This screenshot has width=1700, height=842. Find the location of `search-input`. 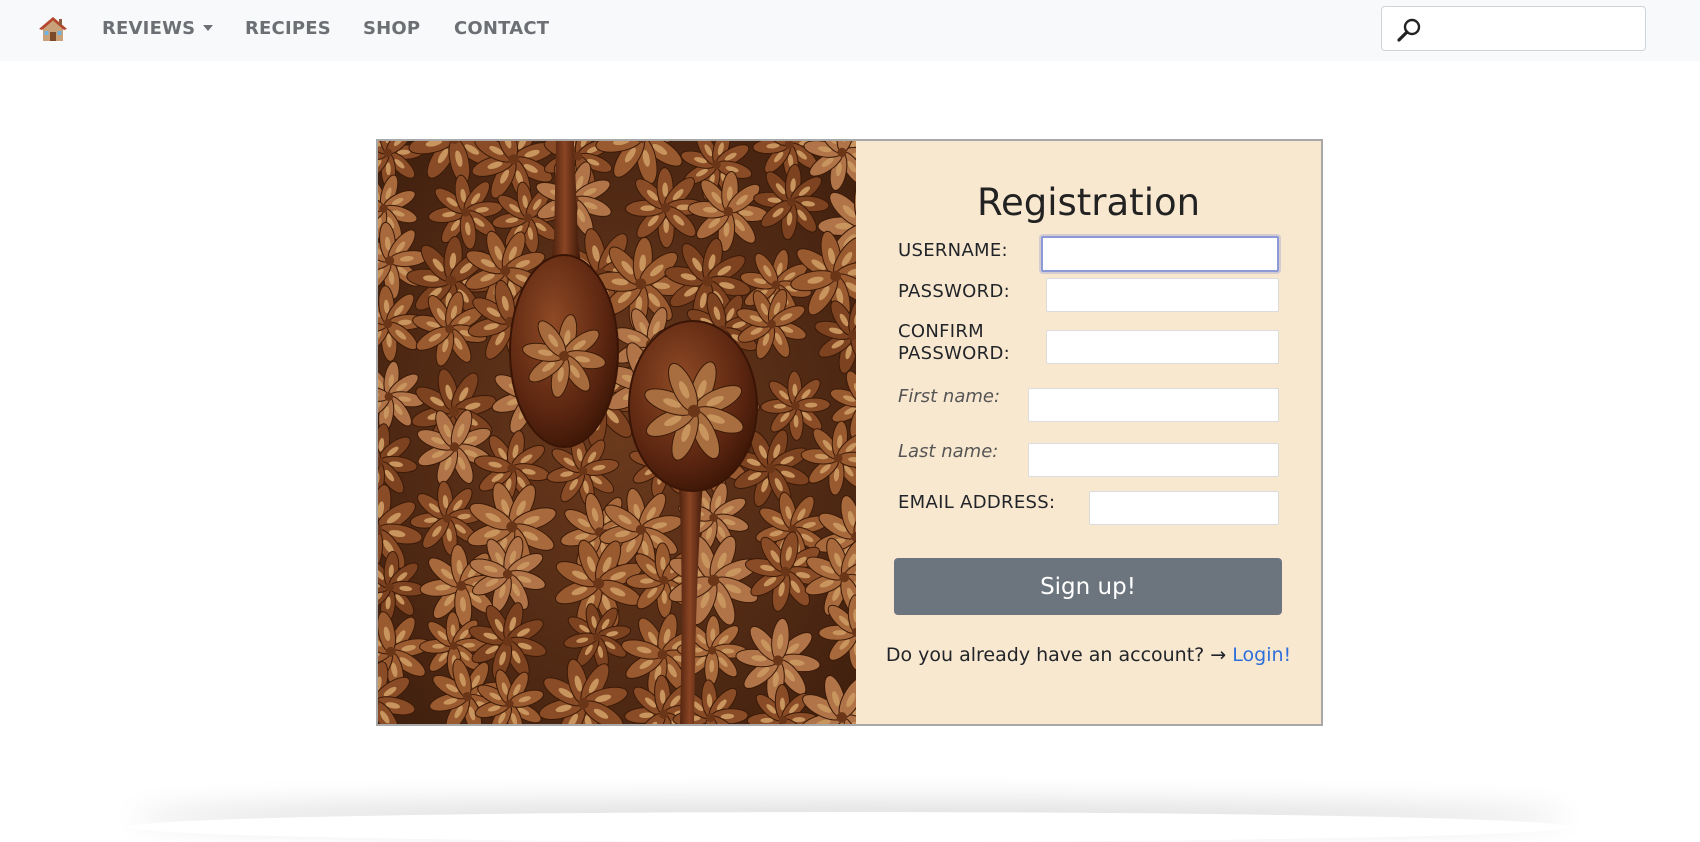

search-input is located at coordinates (1531, 29).